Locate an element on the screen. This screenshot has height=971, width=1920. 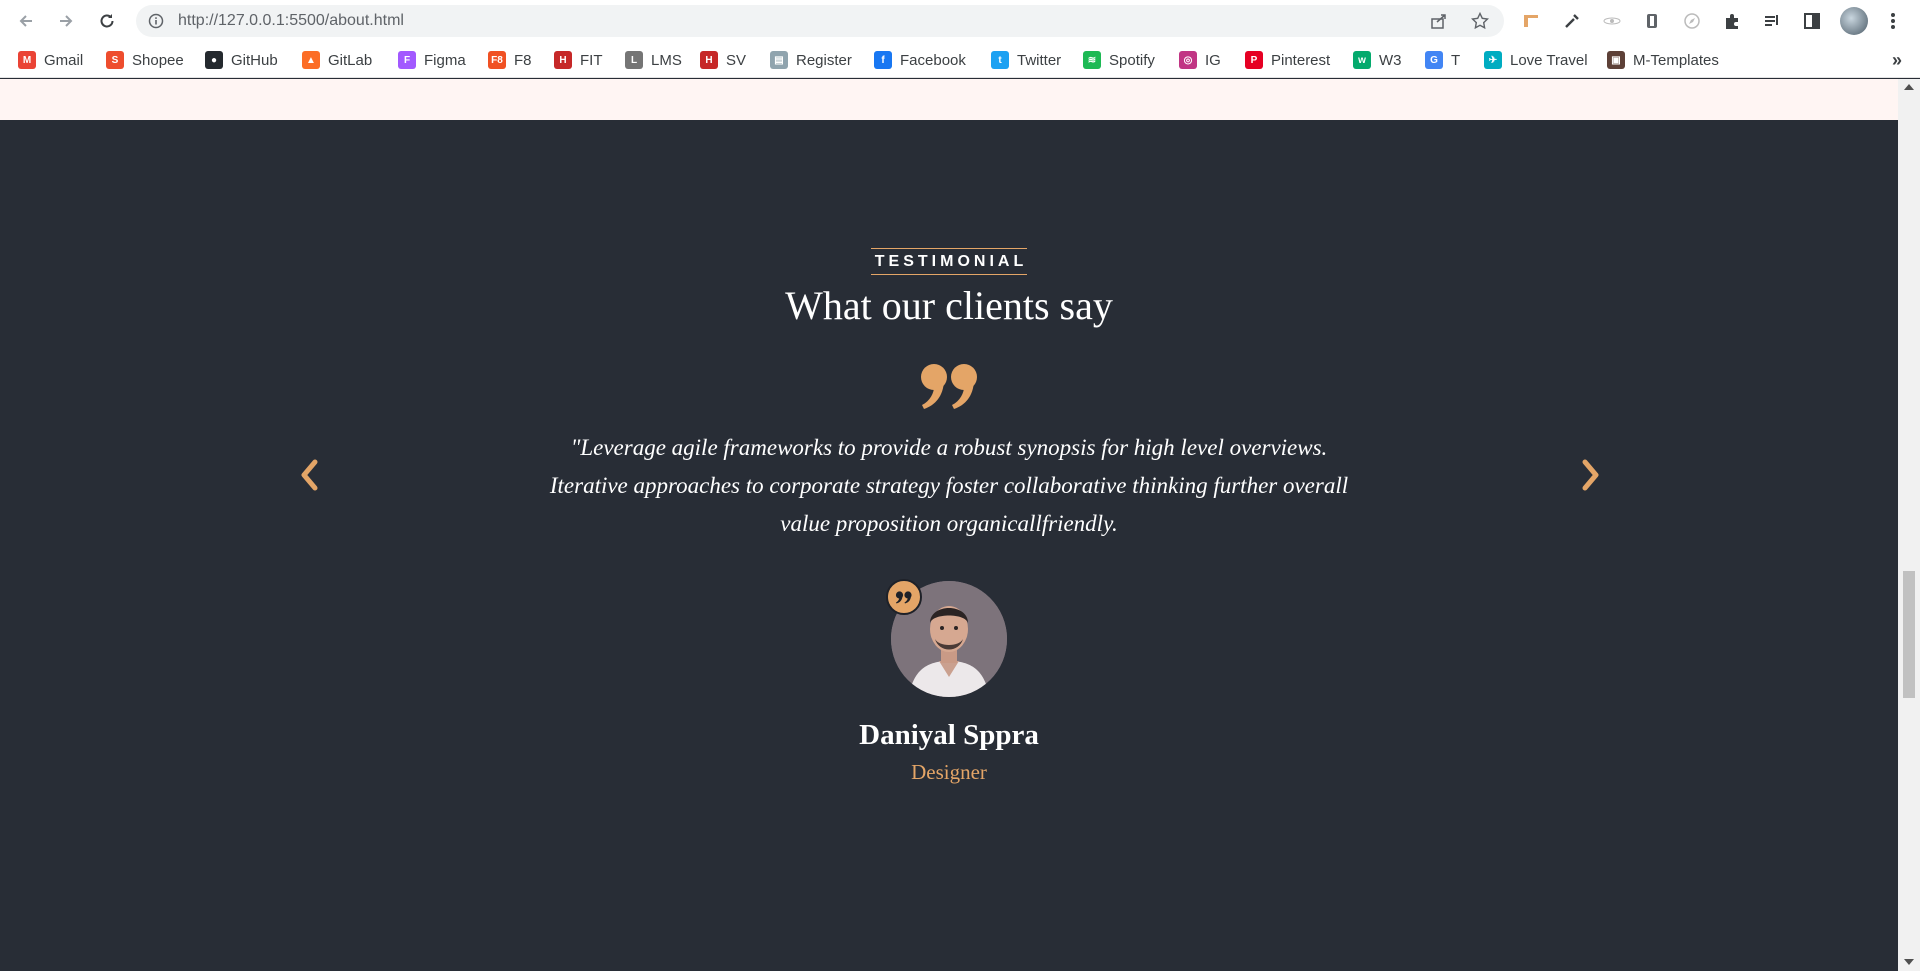
bookmark-gitlab: ▲ GitLab is located at coordinates (337, 60).